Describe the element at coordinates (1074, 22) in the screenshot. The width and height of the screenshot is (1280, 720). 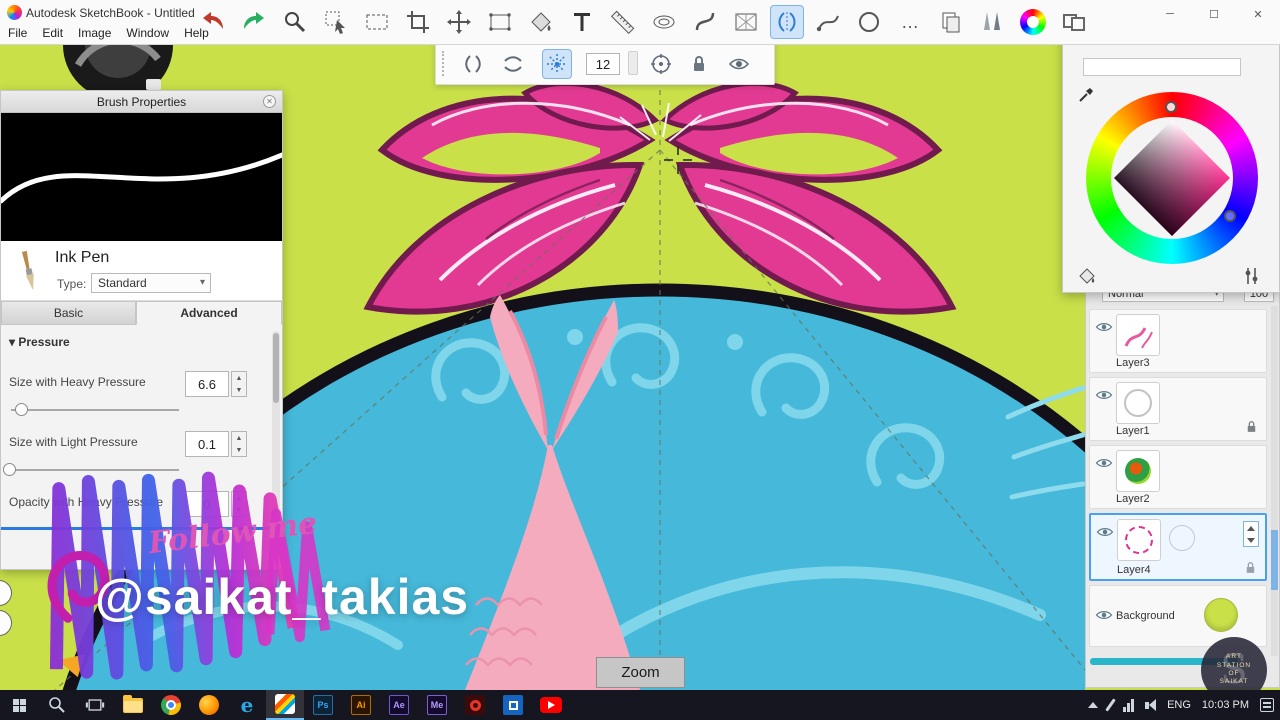
I see `workspace-toggle-icon` at that location.